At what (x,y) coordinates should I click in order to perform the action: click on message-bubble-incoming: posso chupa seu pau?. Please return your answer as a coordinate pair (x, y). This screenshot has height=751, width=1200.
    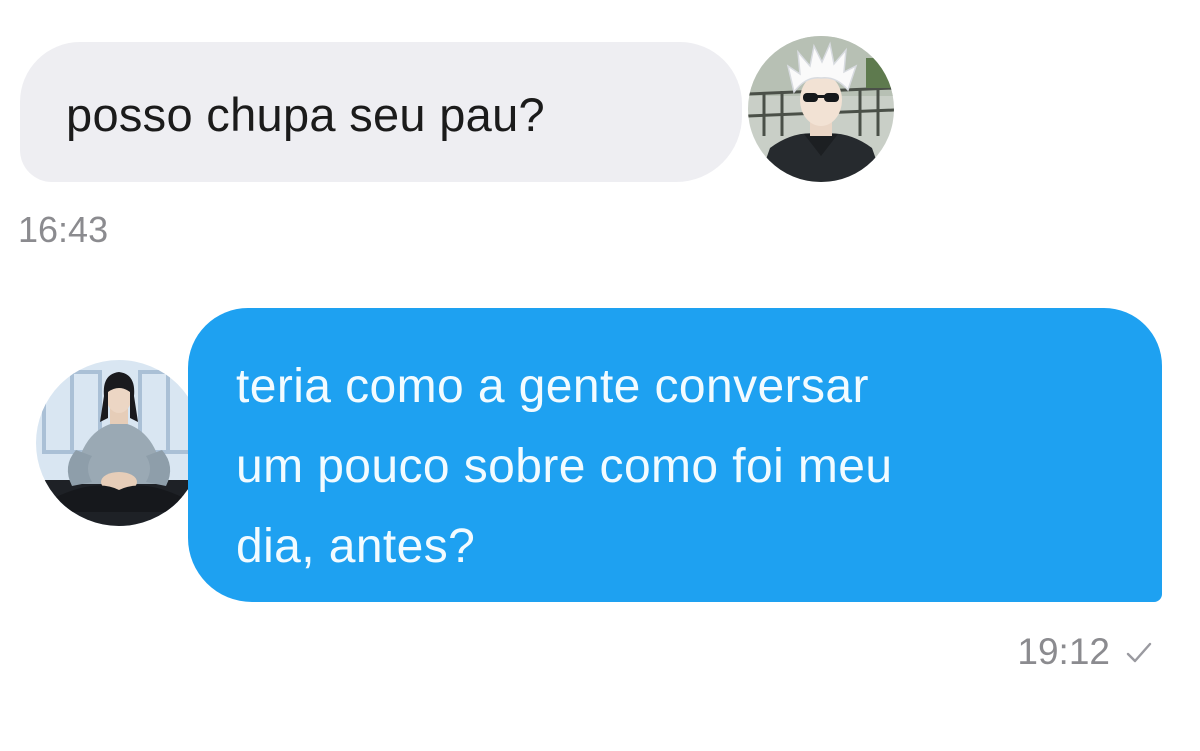
    Looking at the image, I should click on (381, 112).